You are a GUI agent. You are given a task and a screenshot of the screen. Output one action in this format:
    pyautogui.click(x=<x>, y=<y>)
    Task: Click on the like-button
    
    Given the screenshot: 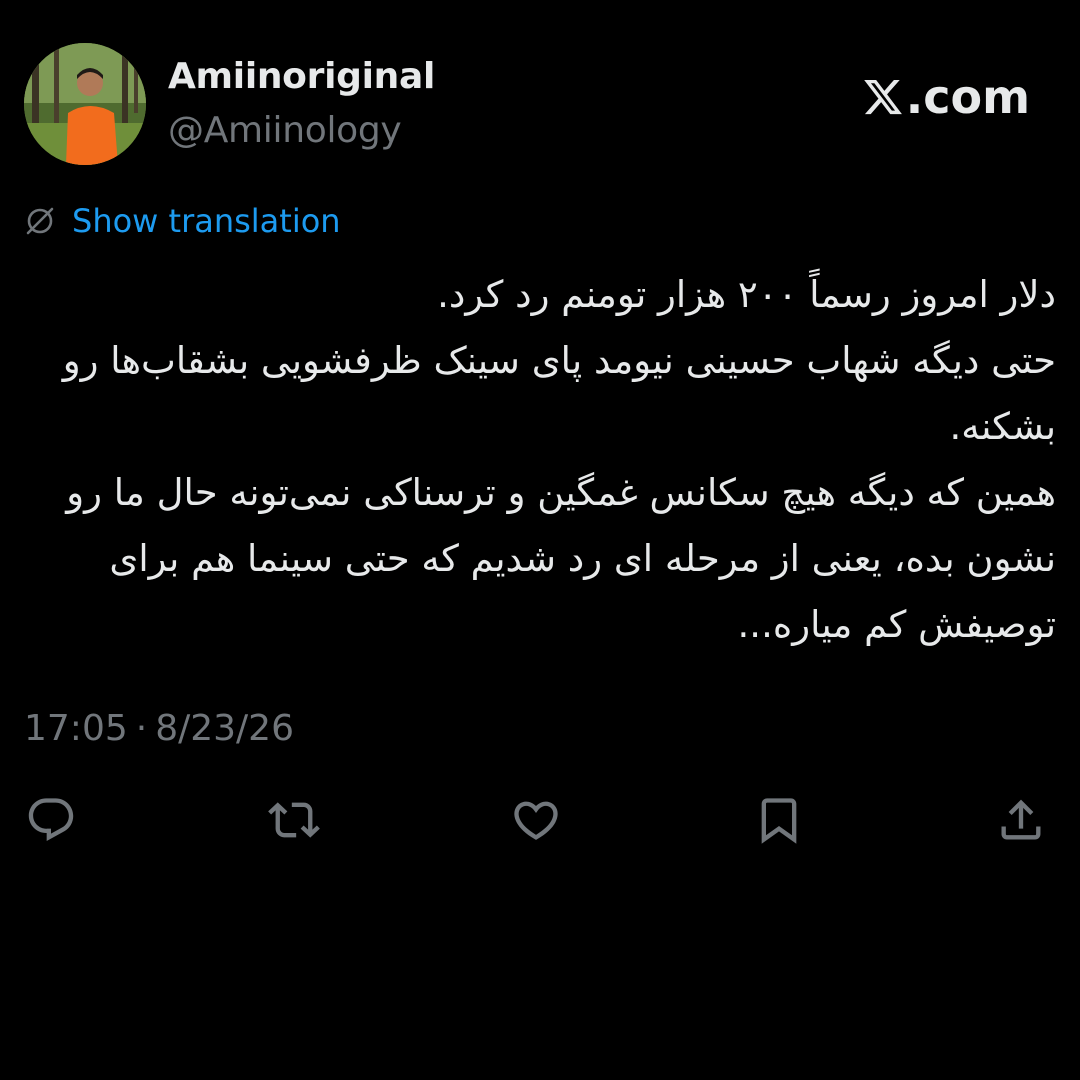 What is the action you would take?
    pyautogui.click(x=536, y=820)
    